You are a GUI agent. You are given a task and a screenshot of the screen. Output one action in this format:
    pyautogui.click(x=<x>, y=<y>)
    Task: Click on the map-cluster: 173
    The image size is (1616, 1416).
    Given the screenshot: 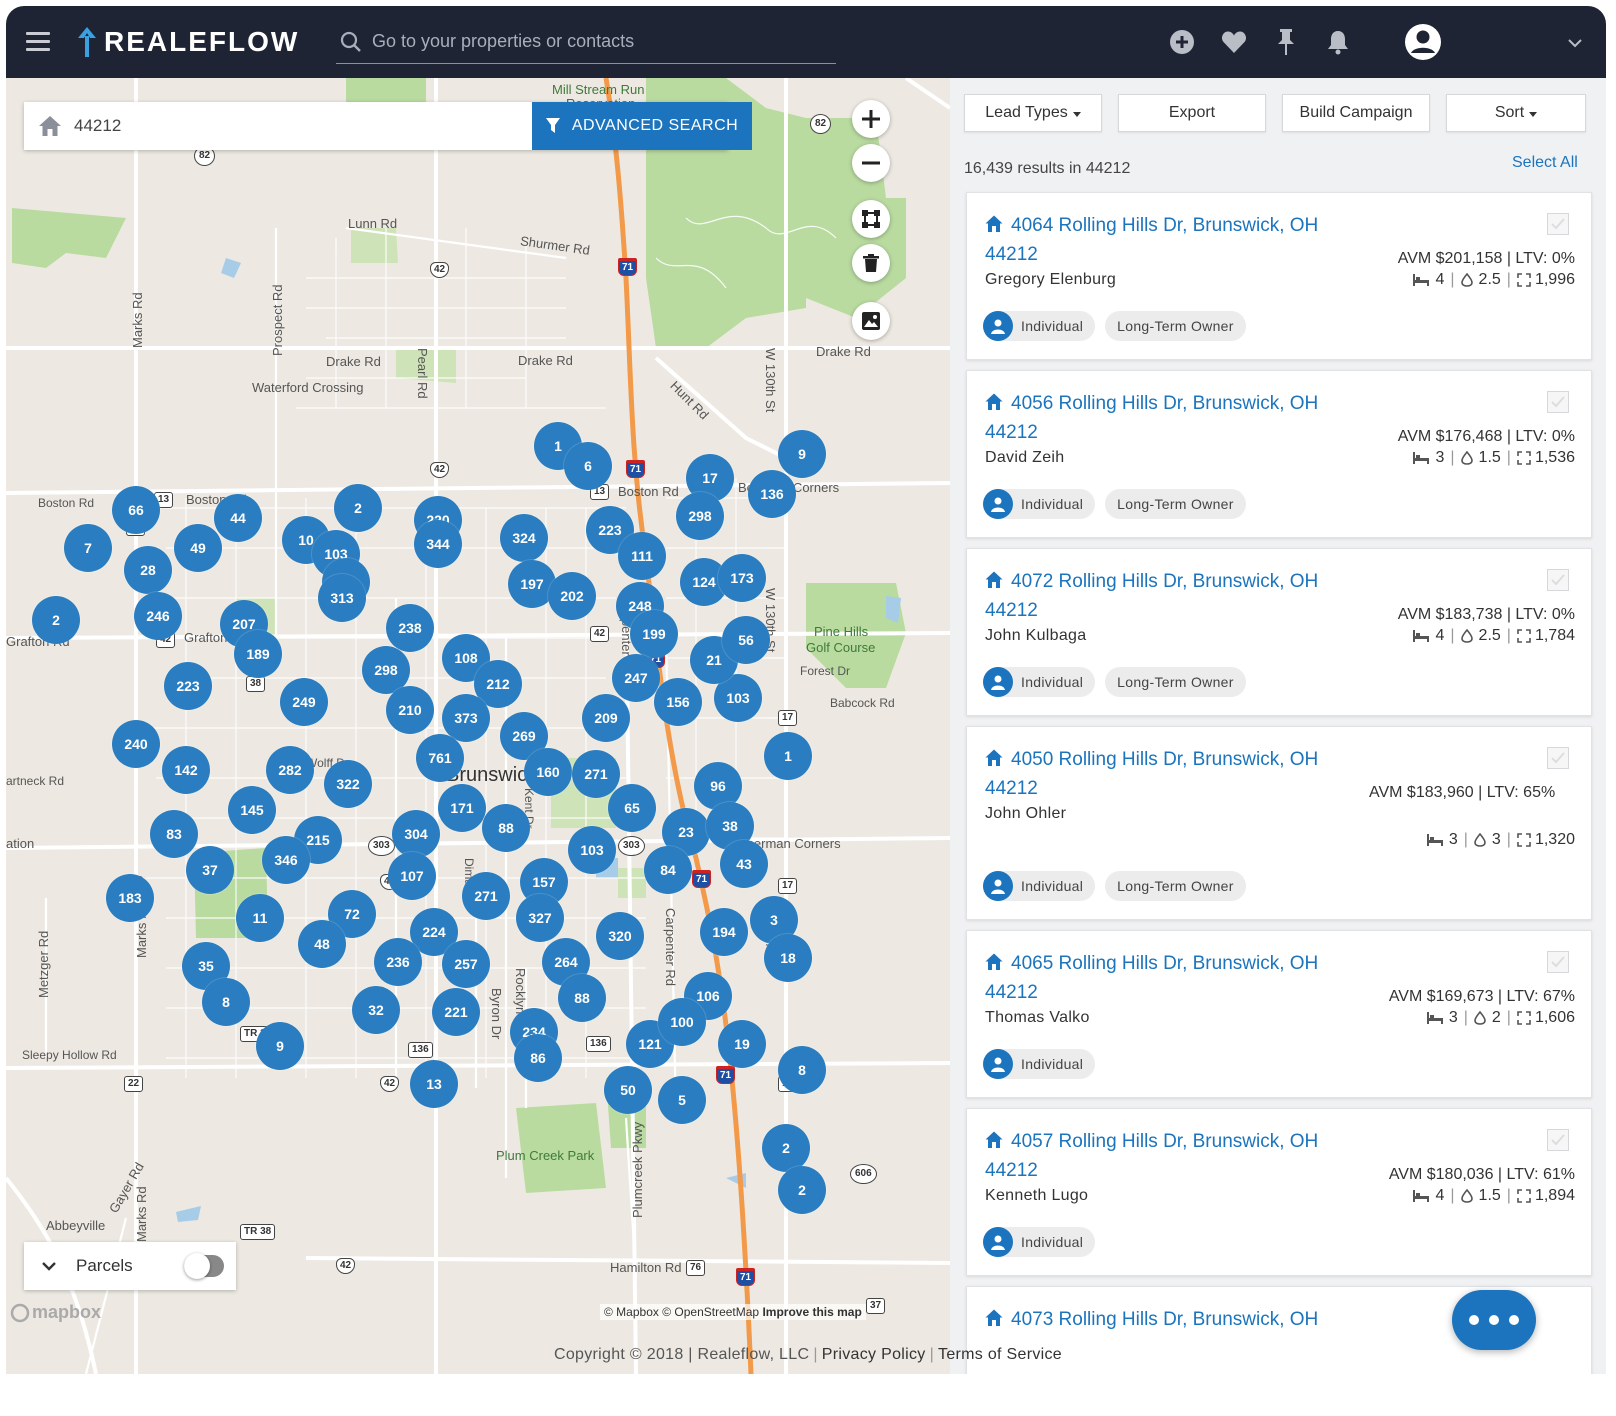 What is the action you would take?
    pyautogui.click(x=742, y=578)
    